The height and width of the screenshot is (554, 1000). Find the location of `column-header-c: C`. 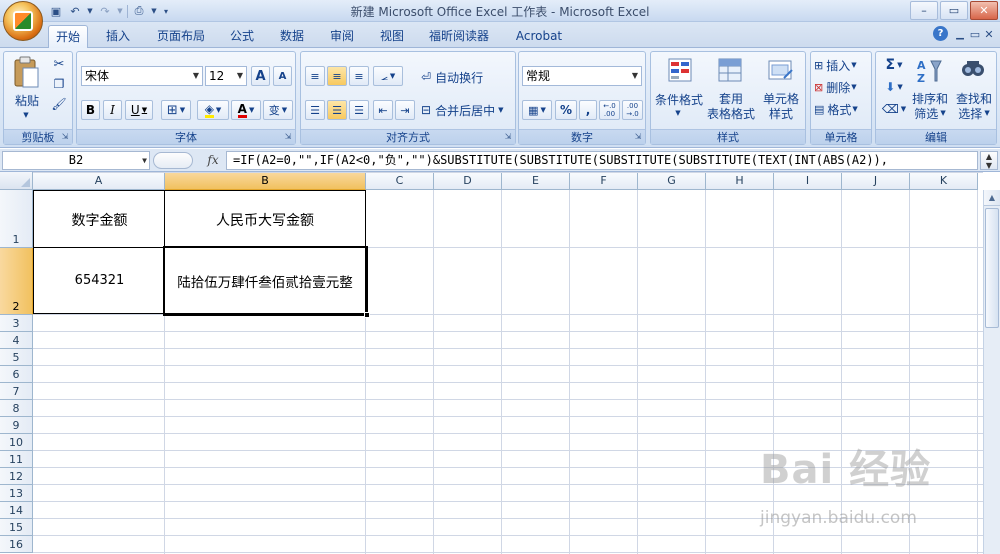

column-header-c: C is located at coordinates (400, 181).